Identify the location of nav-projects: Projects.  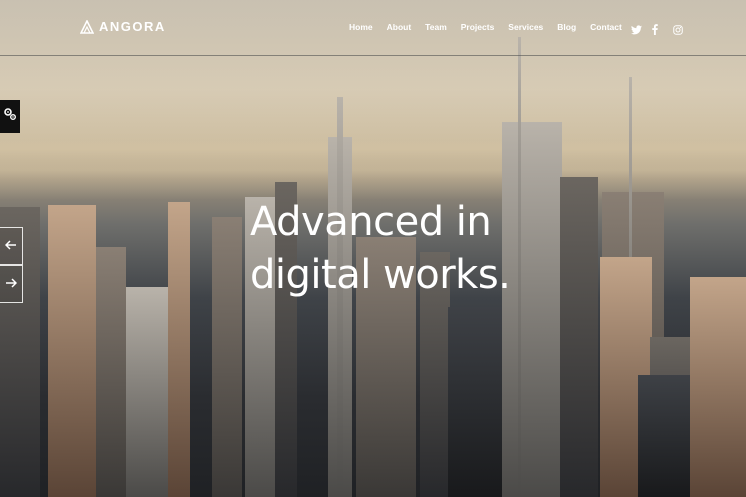
(478, 27).